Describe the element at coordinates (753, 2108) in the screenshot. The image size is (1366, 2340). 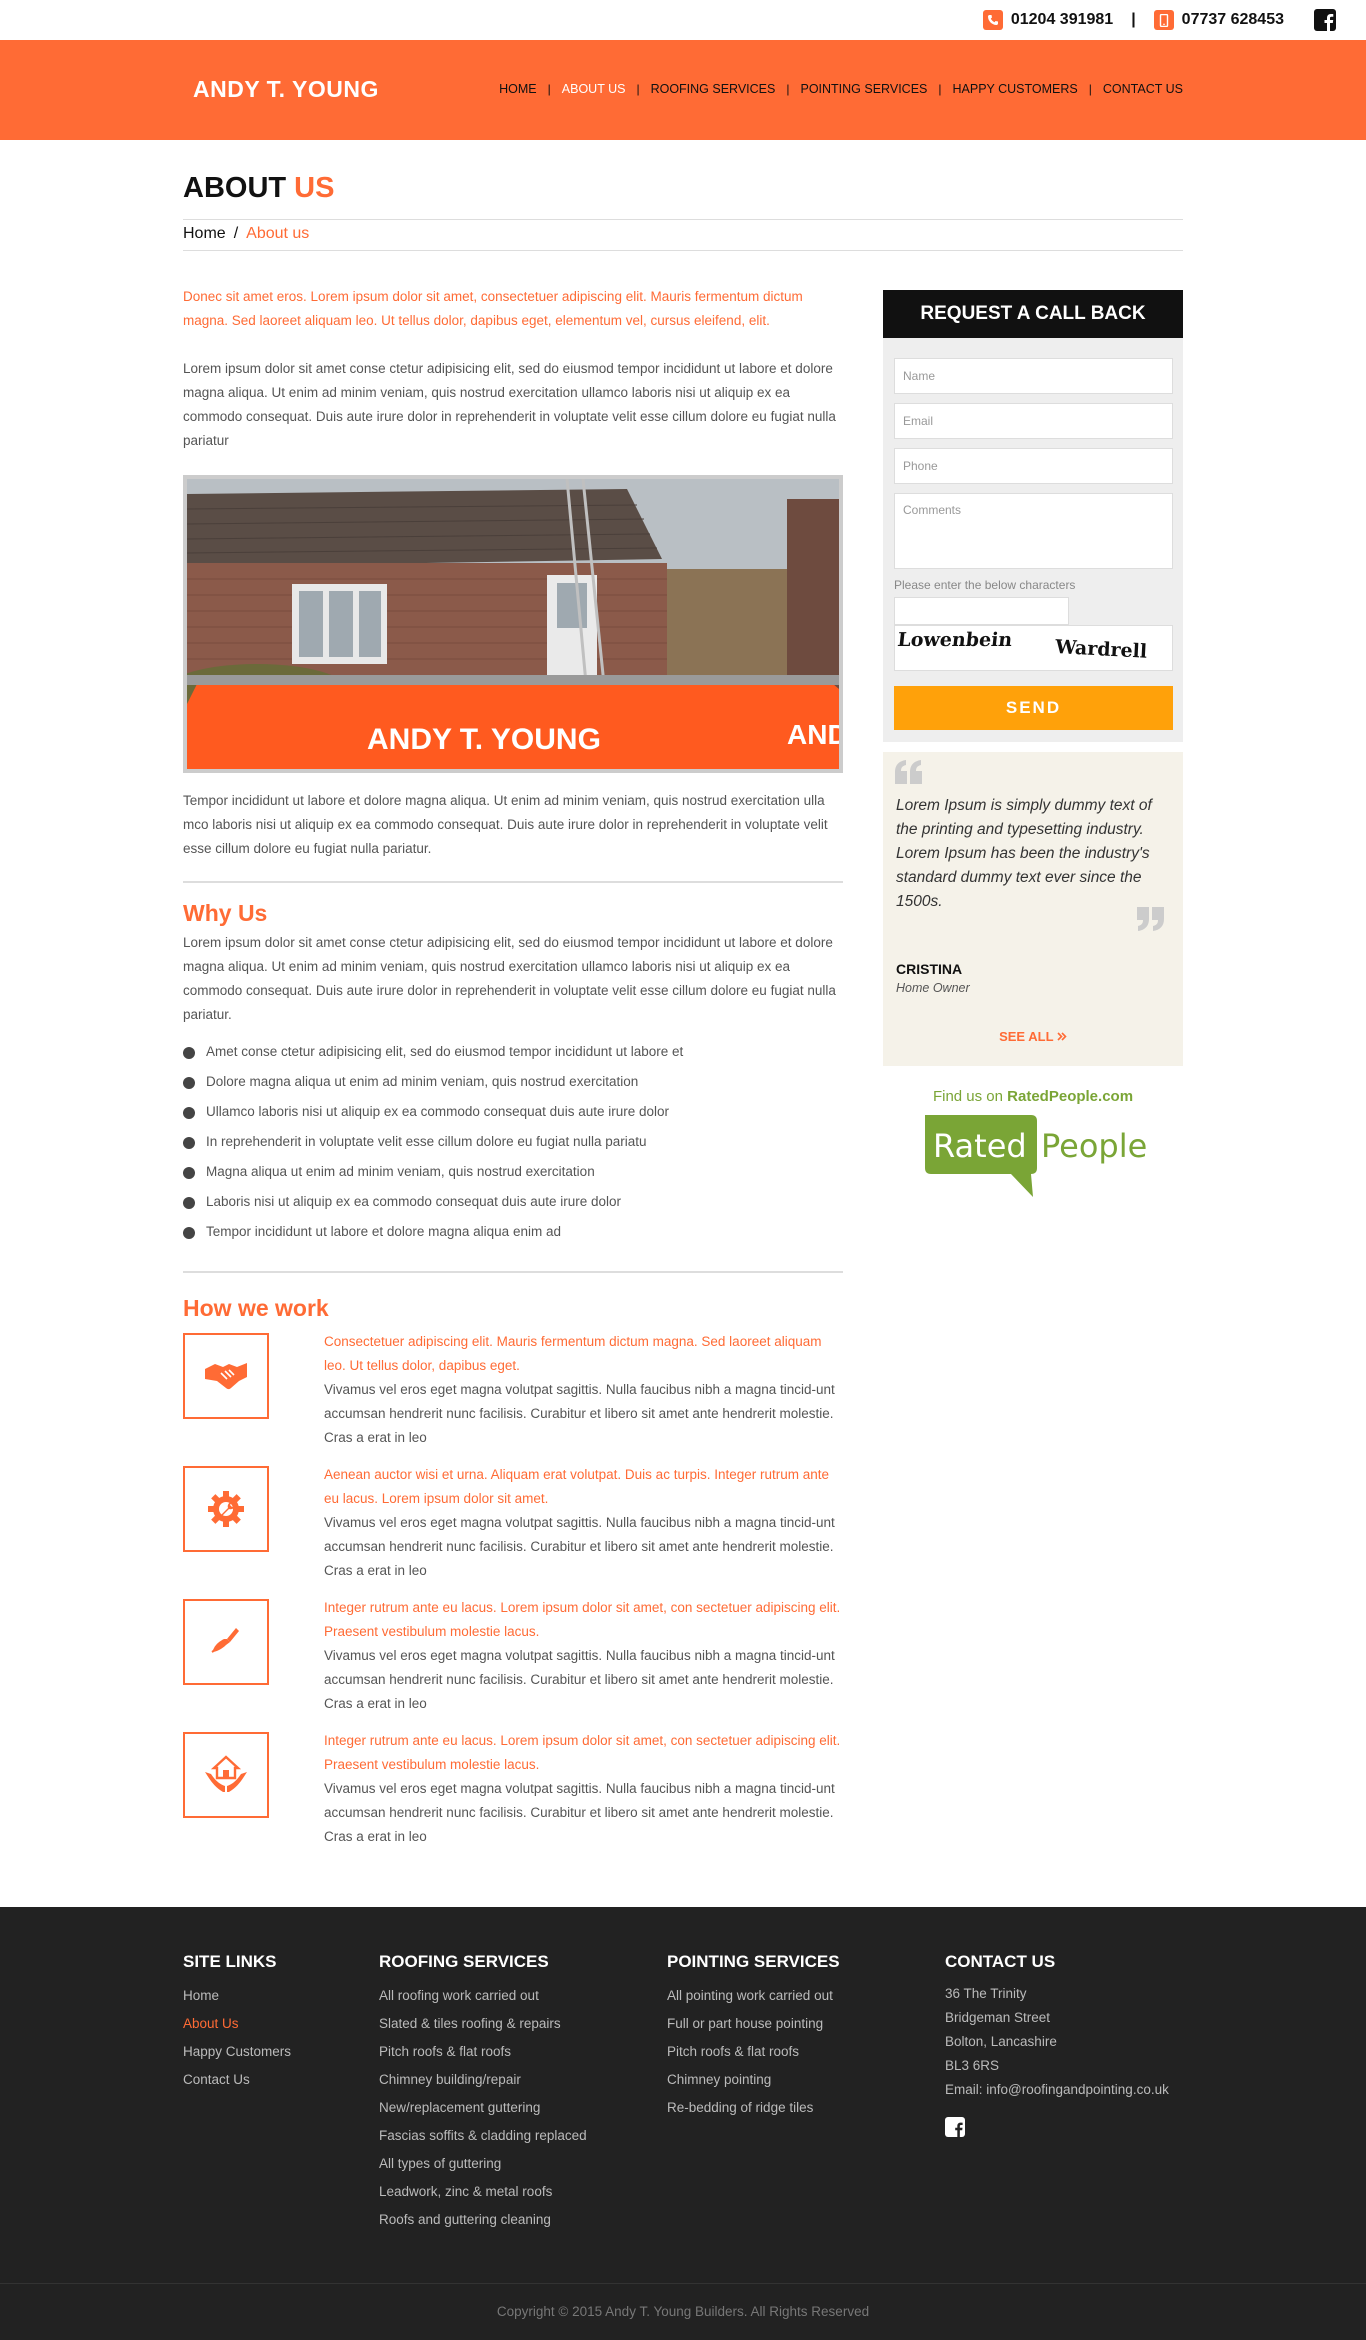
I see `footer-link: Re-bedding of ridge tiles` at that location.